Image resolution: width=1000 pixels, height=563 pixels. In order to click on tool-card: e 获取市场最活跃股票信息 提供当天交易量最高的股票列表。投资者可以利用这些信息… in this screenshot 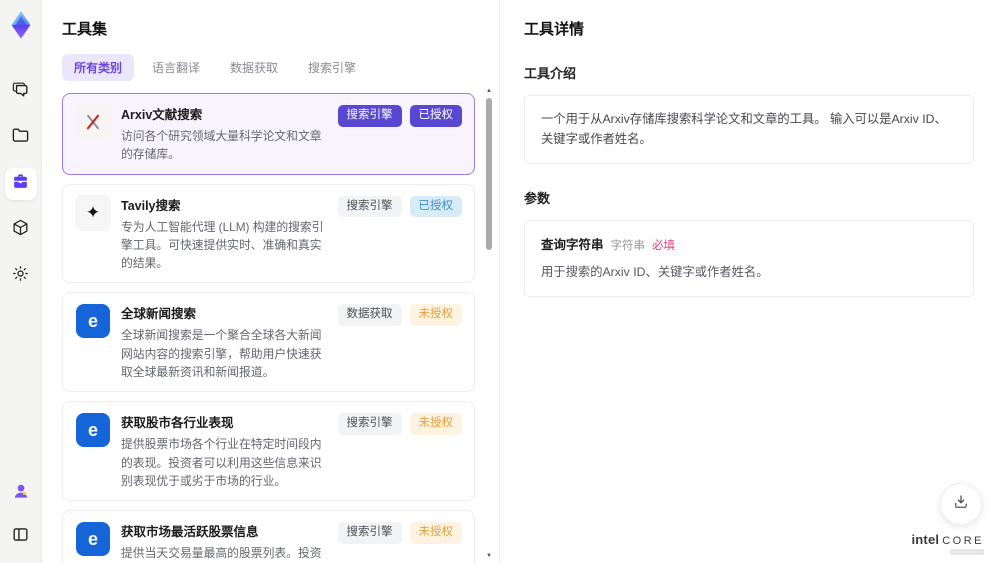, I will do `click(268, 536)`.